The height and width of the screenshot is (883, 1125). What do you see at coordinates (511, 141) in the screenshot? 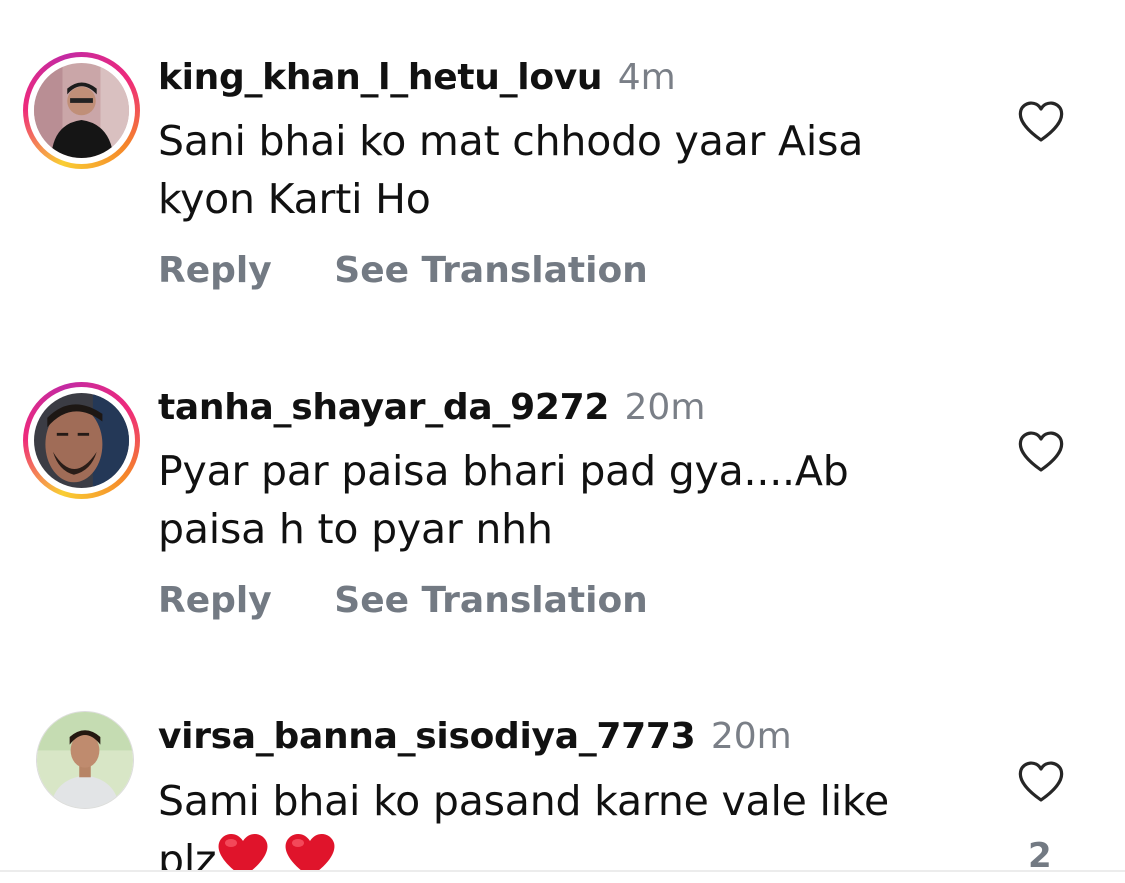
I see `comment-text-line: Sani bhai ko mat chhodo yaar Aisa` at bounding box center [511, 141].